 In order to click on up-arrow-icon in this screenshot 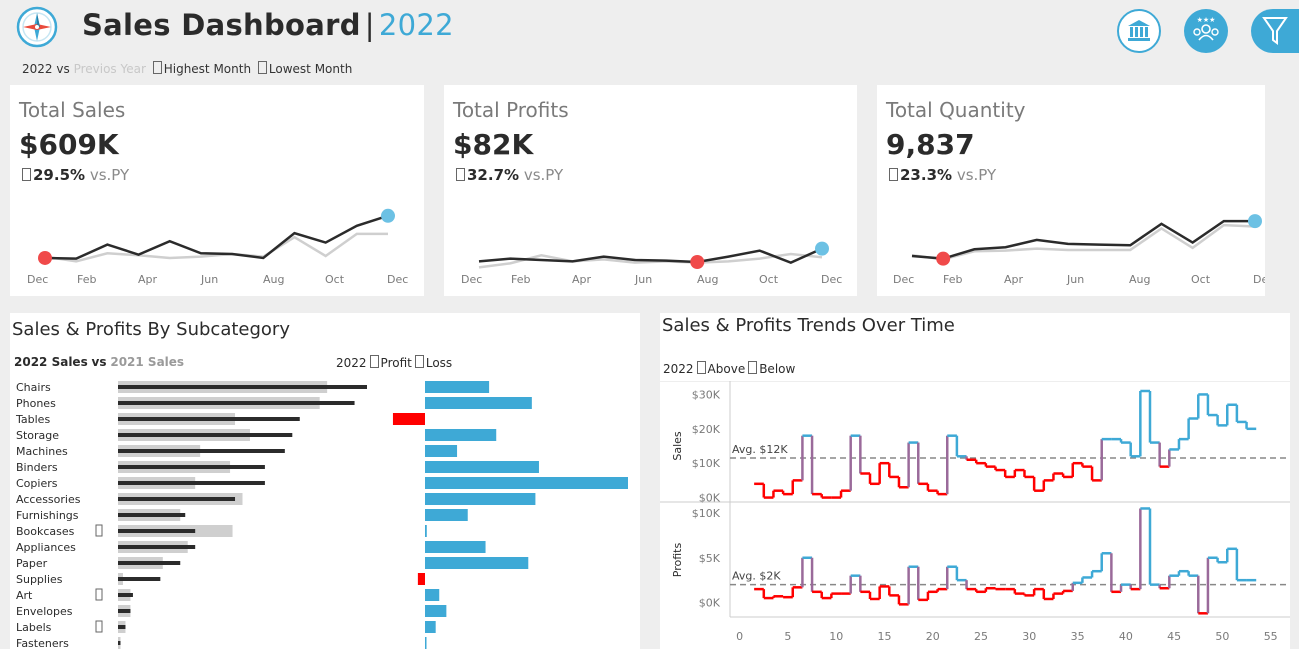, I will do `click(26, 174)`.